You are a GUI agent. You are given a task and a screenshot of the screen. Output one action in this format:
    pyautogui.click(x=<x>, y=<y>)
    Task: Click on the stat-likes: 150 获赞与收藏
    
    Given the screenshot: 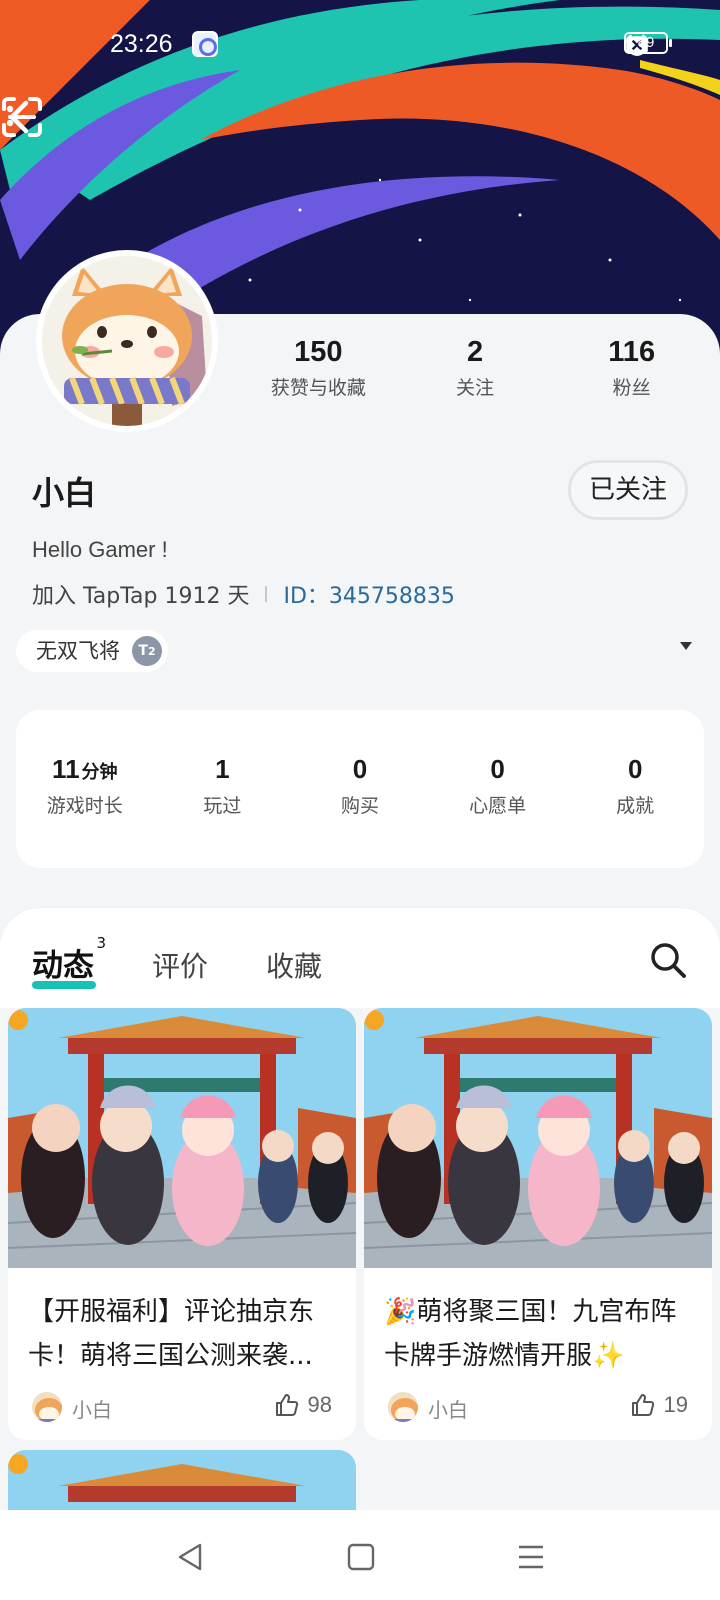 What is the action you would take?
    pyautogui.click(x=318, y=368)
    